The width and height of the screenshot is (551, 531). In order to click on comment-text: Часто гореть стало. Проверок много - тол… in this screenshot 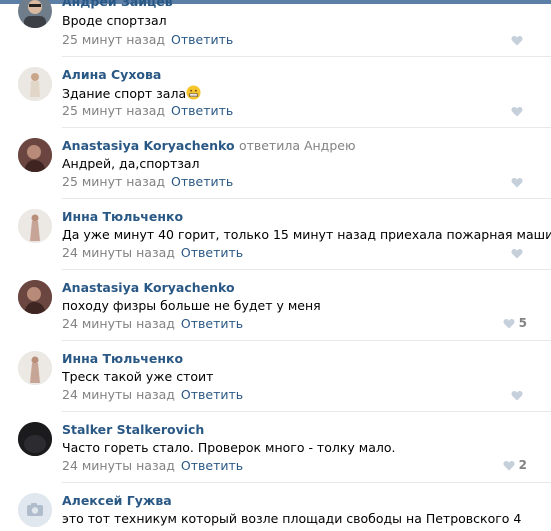, I will do `click(229, 447)`.